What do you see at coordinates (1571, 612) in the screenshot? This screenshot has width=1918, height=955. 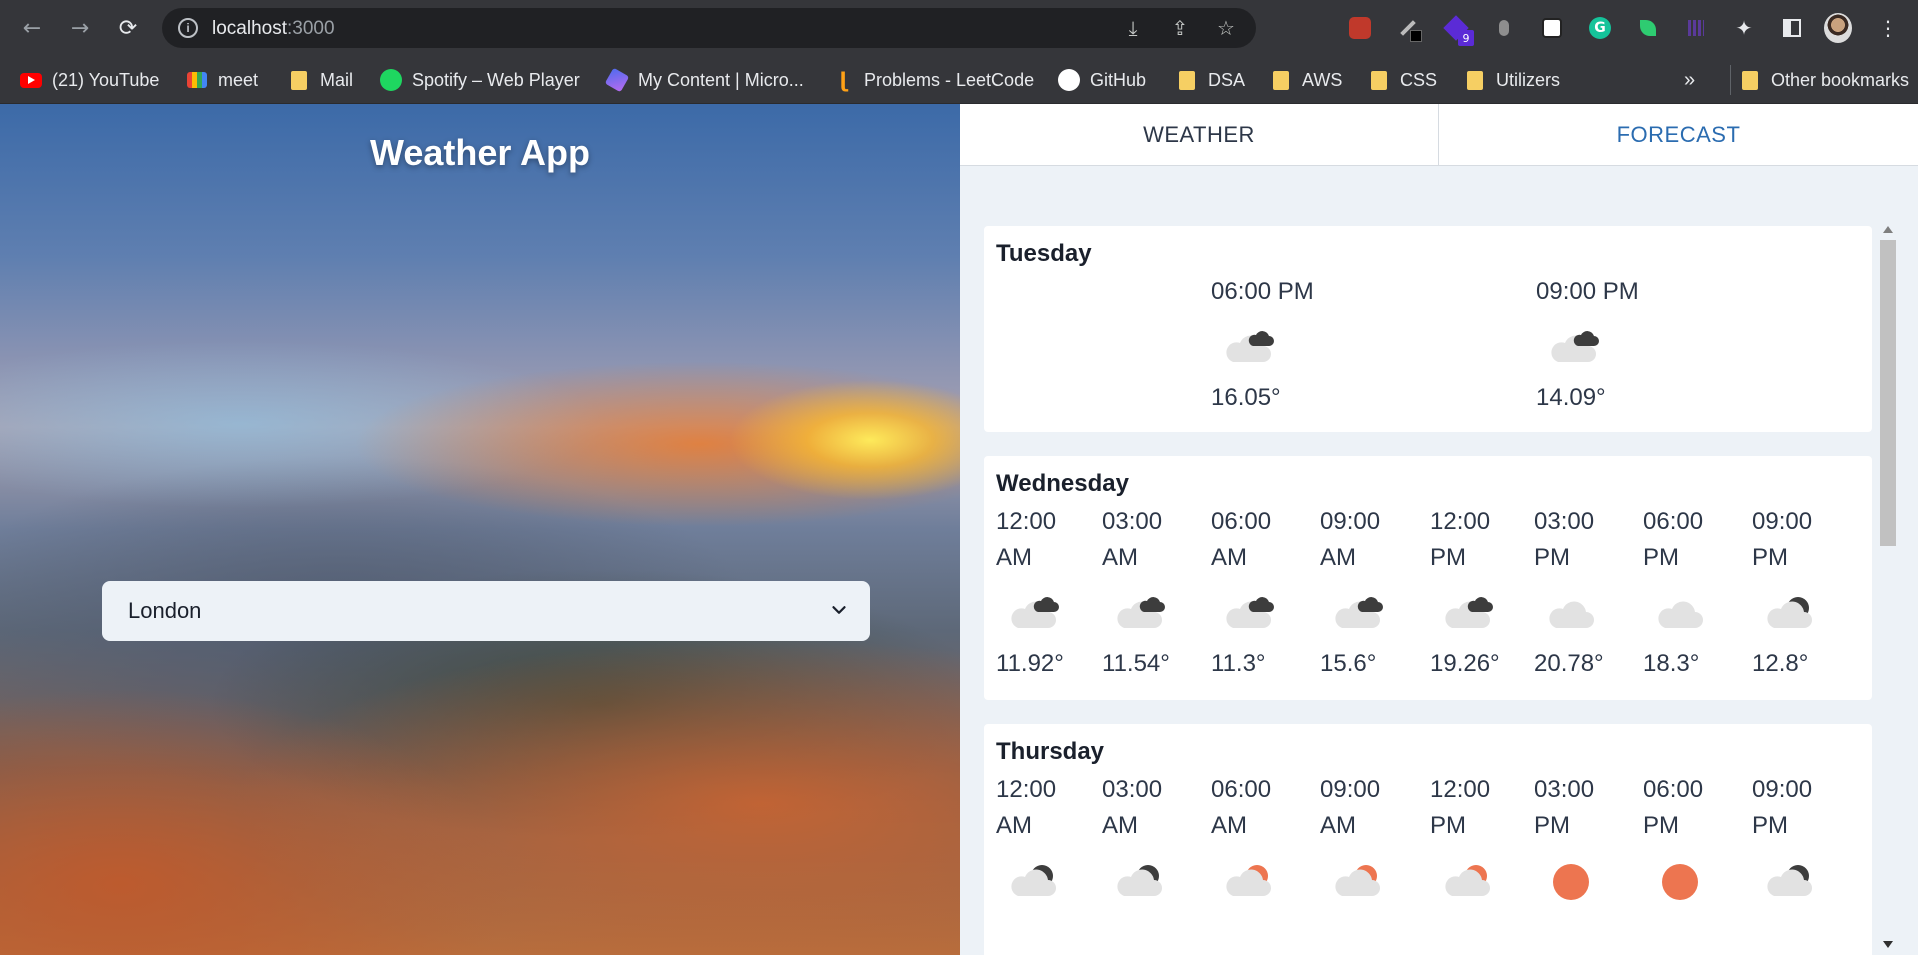 I see `cloud-icon` at bounding box center [1571, 612].